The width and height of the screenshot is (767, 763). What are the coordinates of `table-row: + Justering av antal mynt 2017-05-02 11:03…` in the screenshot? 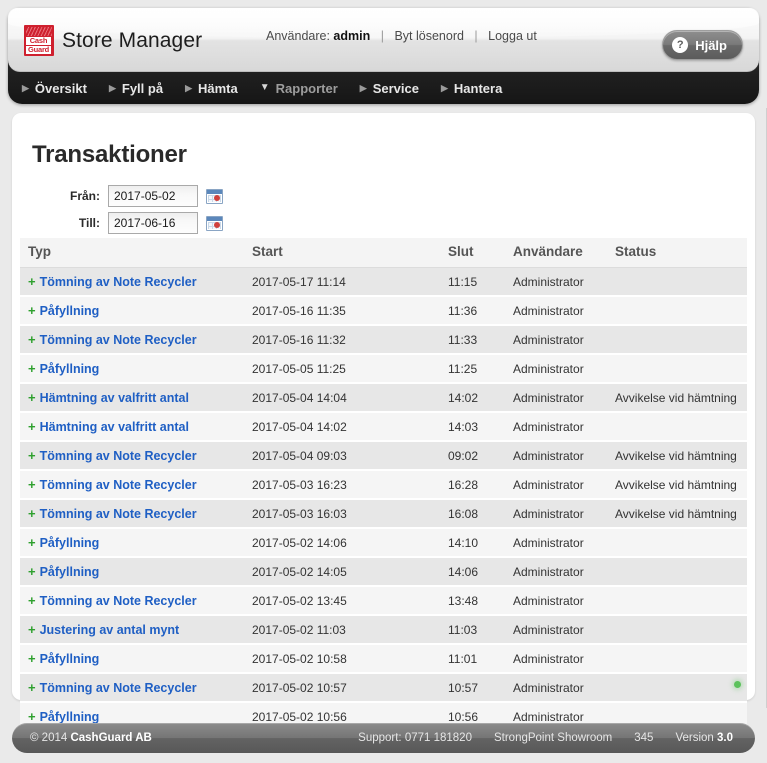 It's located at (383, 630).